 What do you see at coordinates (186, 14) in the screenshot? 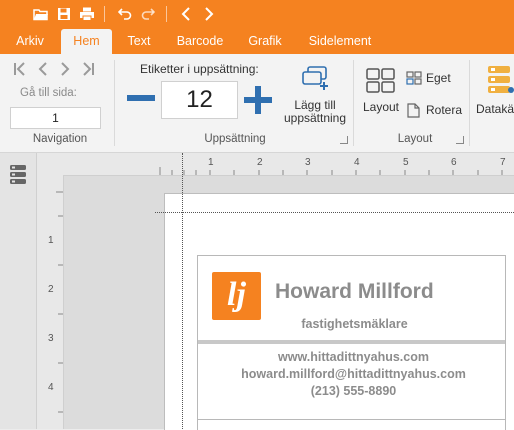
I see `previous-icon` at bounding box center [186, 14].